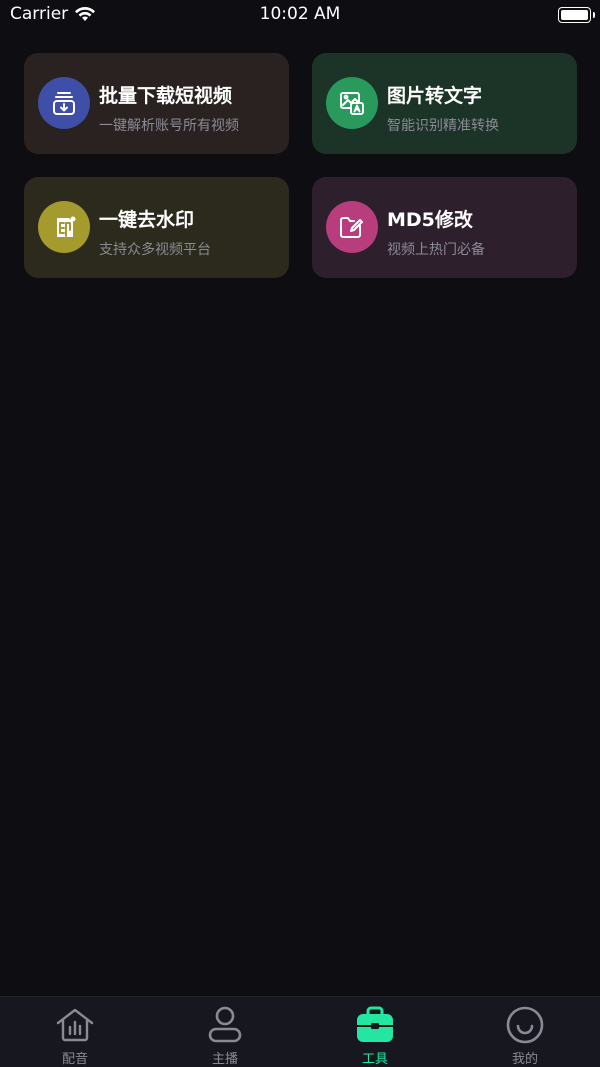 The image size is (600, 1067). Describe the element at coordinates (169, 126) in the screenshot. I see `card-subtitle: 一键解析账号所有视频` at that location.